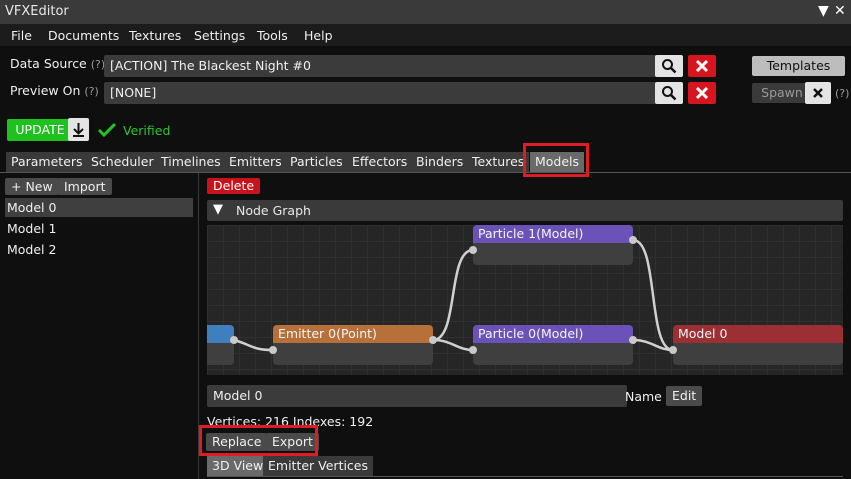  What do you see at coordinates (684, 396) in the screenshot?
I see `edit-button: Edit` at bounding box center [684, 396].